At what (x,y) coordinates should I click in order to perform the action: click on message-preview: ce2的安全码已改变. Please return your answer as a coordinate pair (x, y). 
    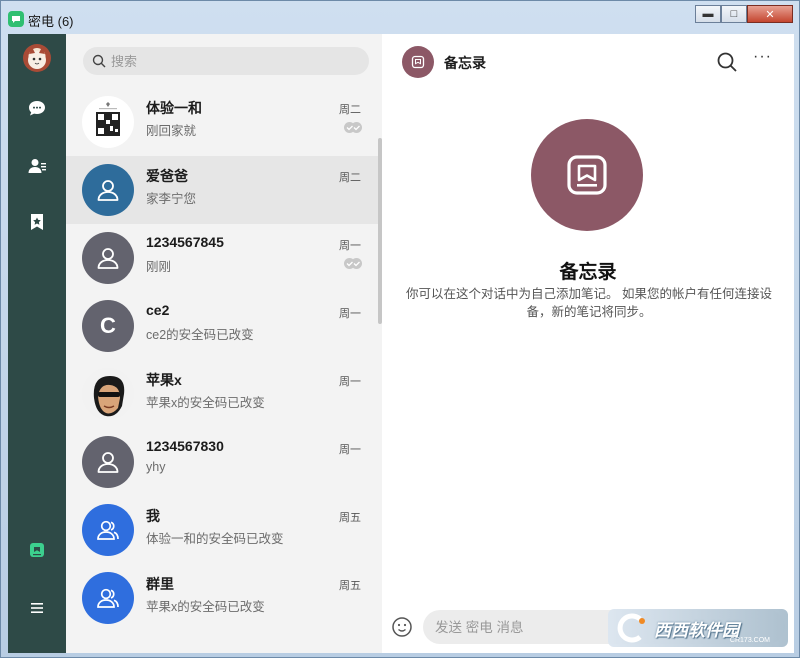
    Looking at the image, I should click on (200, 335).